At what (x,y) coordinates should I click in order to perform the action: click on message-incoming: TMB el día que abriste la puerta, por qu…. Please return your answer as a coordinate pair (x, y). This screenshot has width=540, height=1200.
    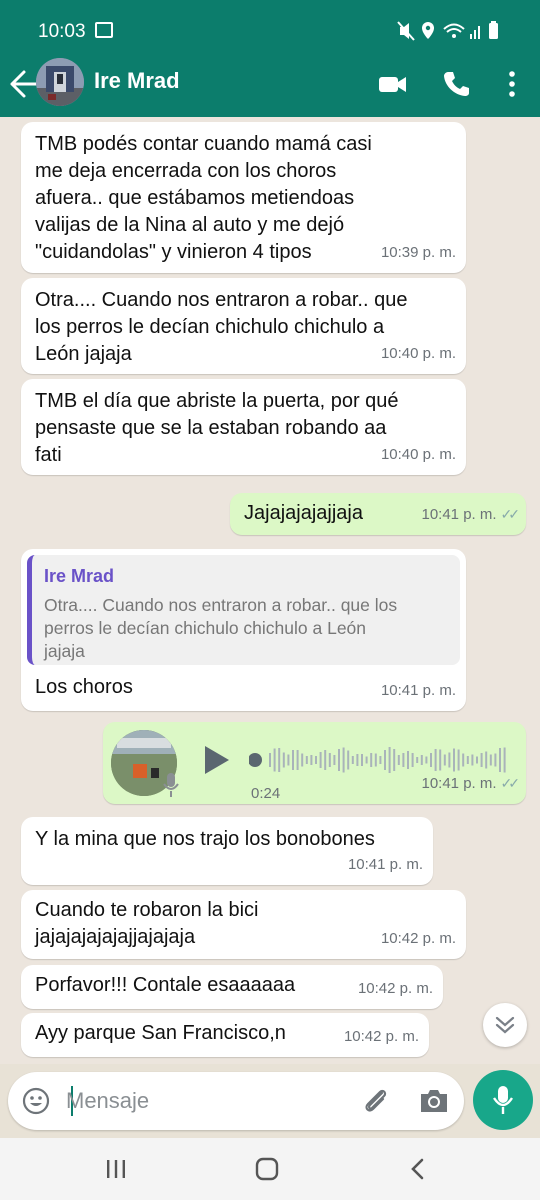
    Looking at the image, I should click on (243, 427).